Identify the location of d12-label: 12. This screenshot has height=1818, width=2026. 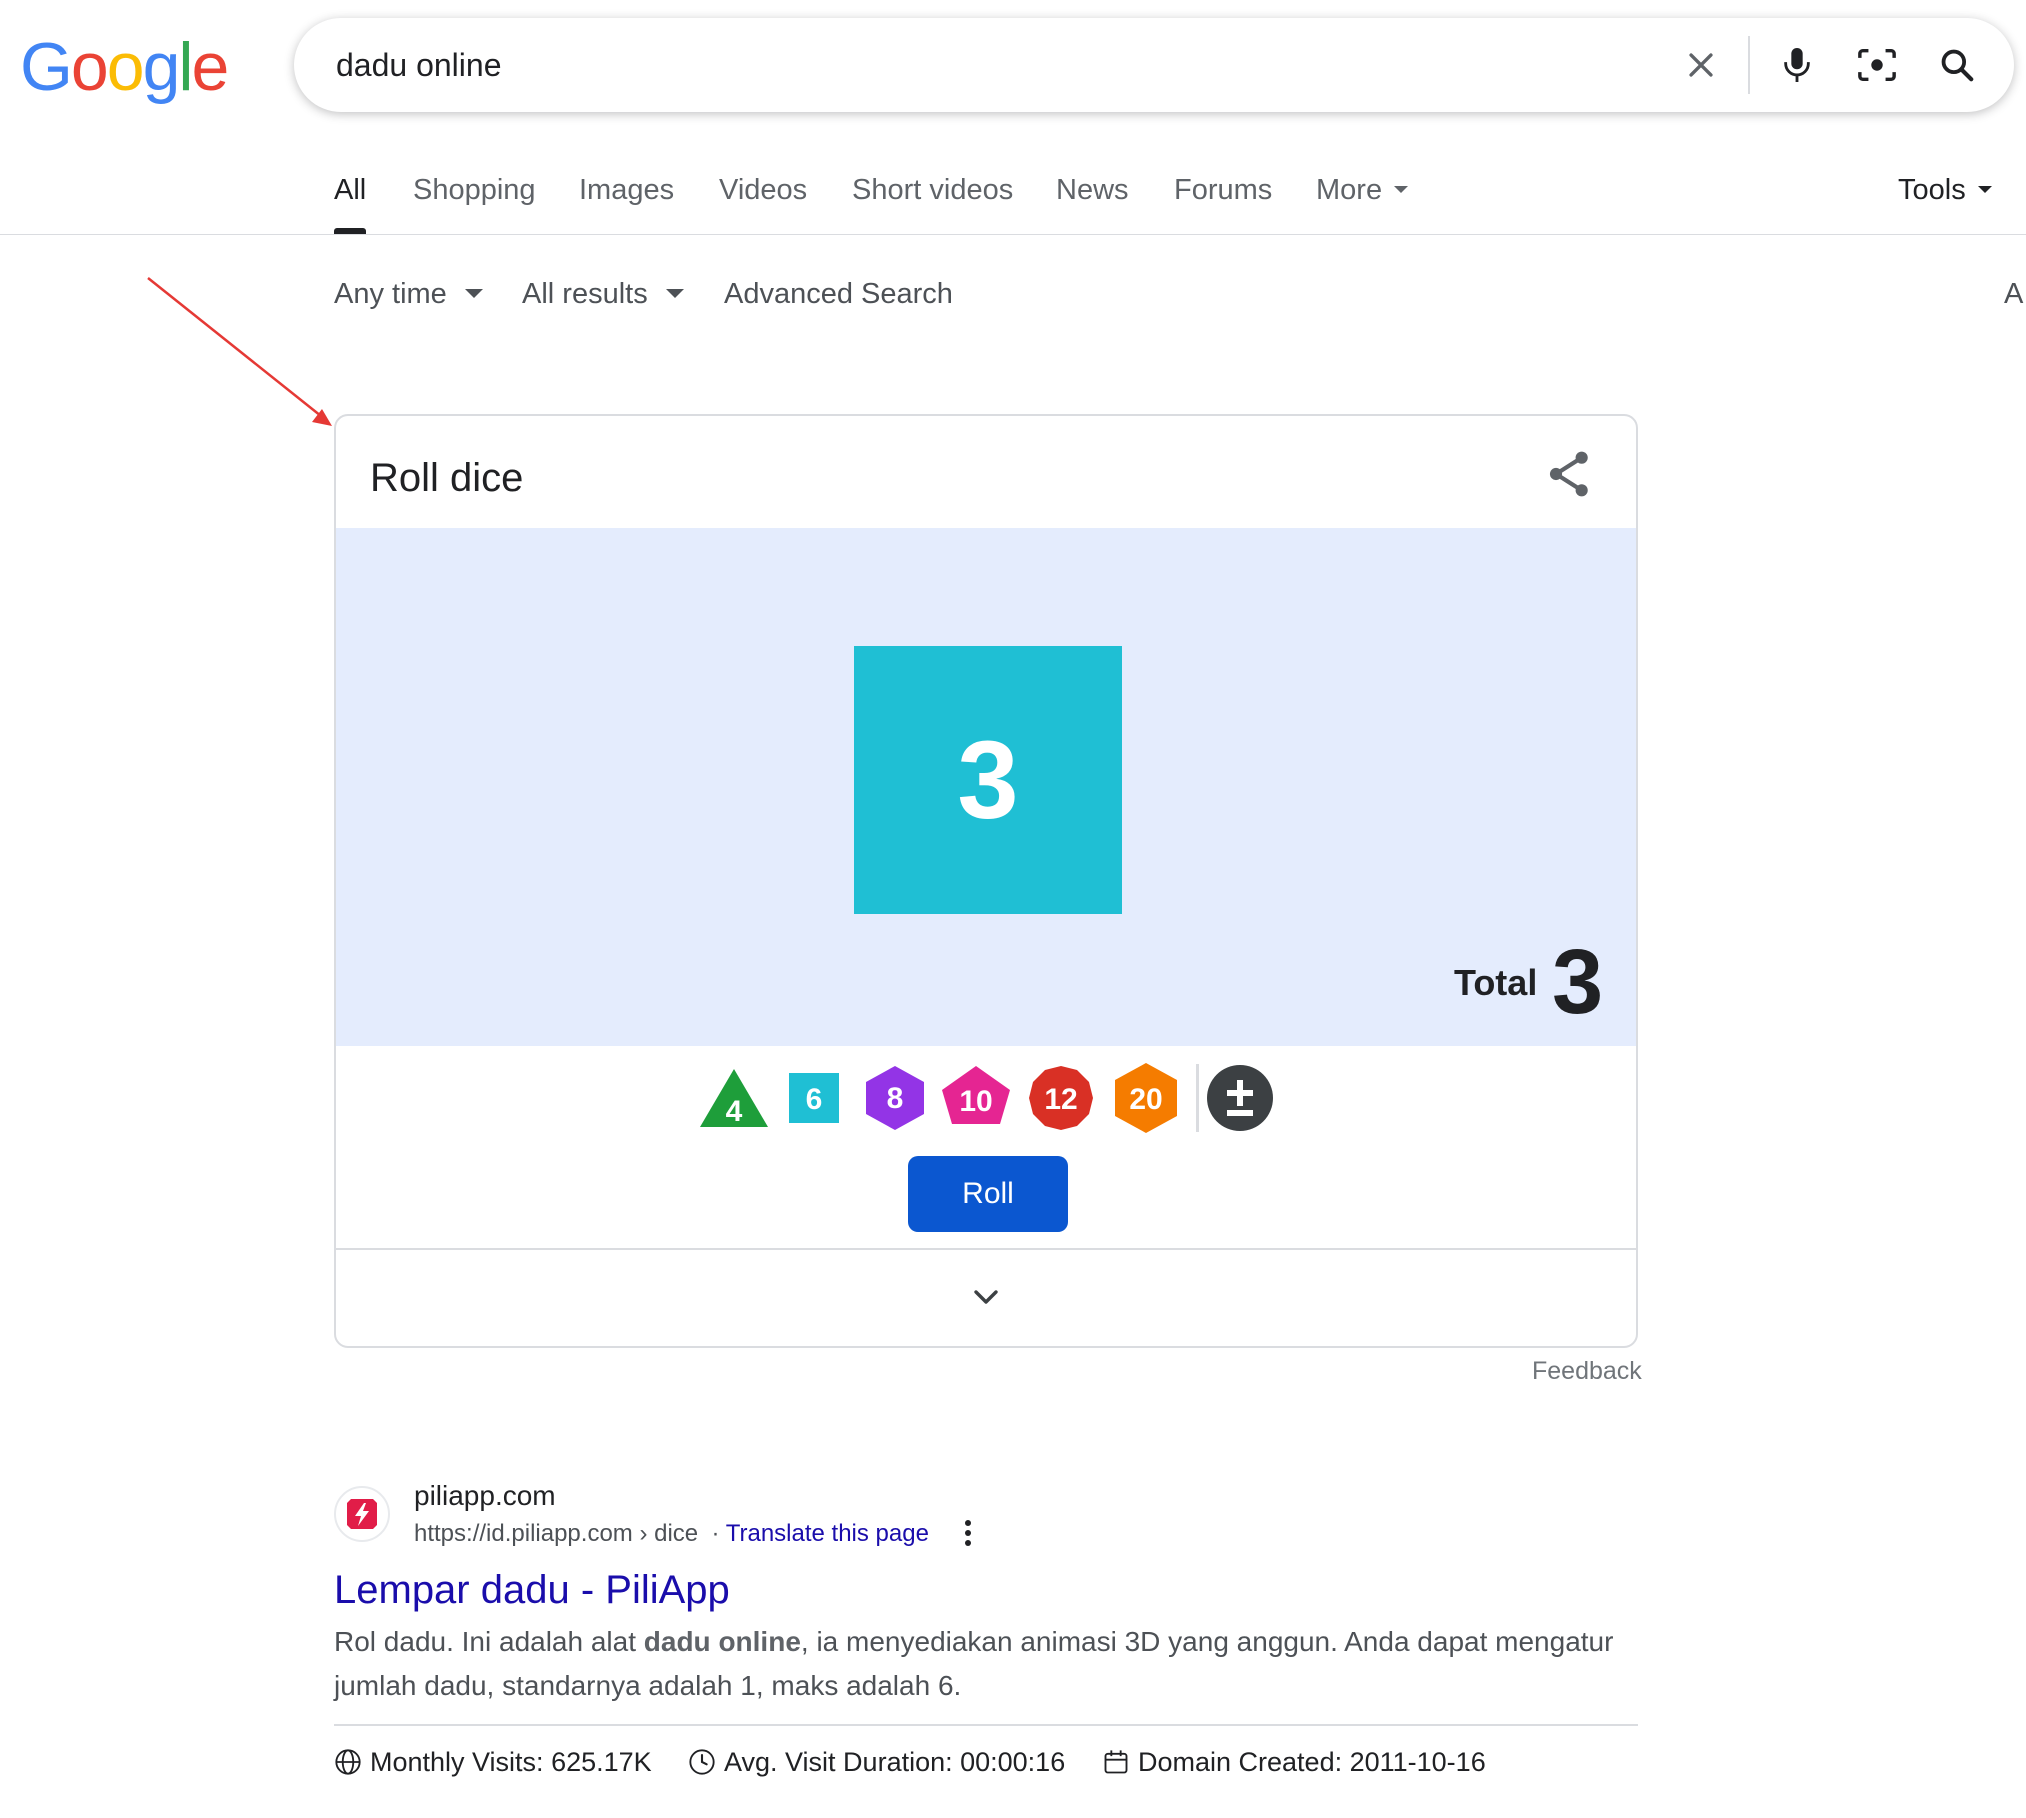
(1060, 1099).